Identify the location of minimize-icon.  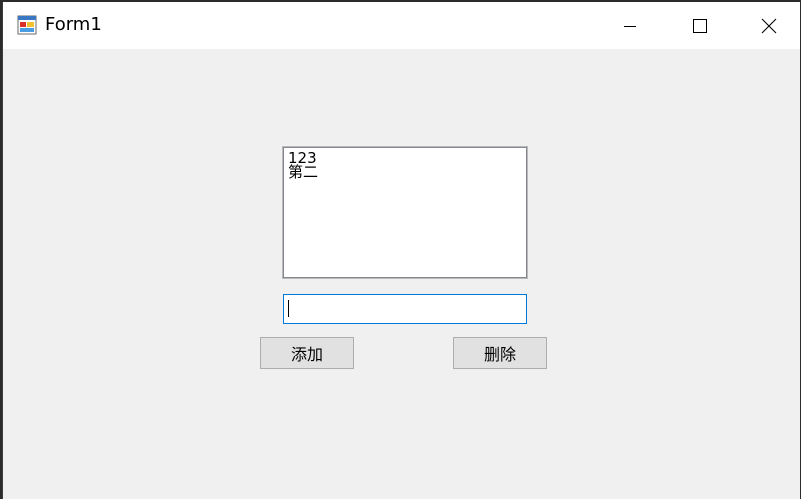
(630, 26).